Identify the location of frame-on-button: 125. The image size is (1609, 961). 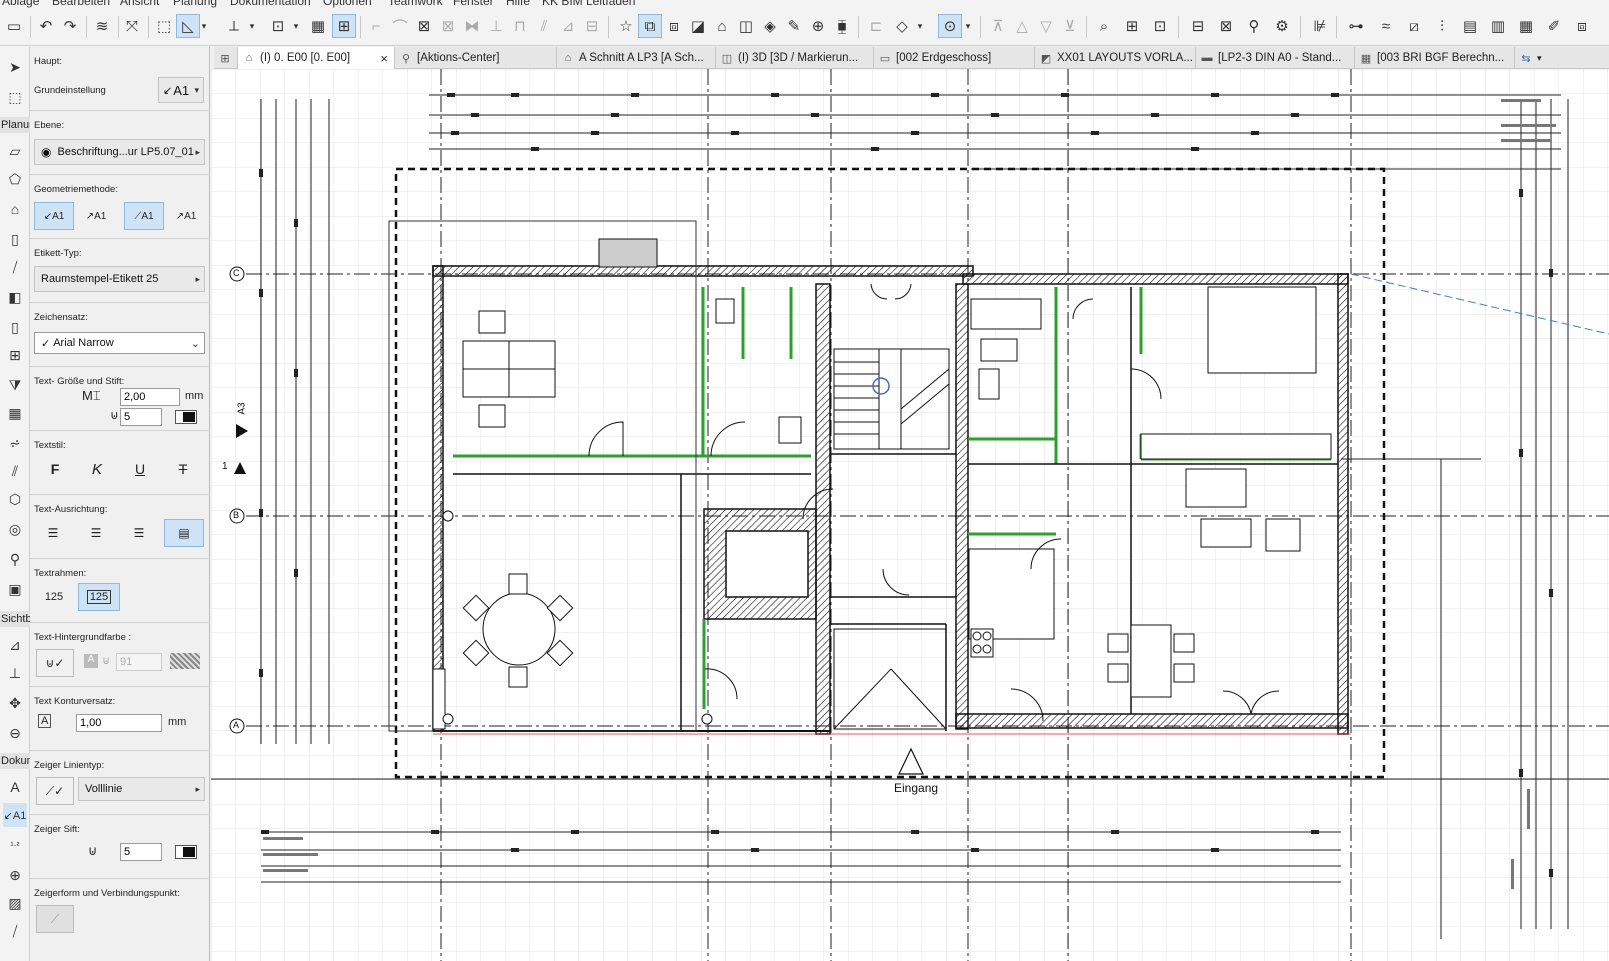
(99, 597).